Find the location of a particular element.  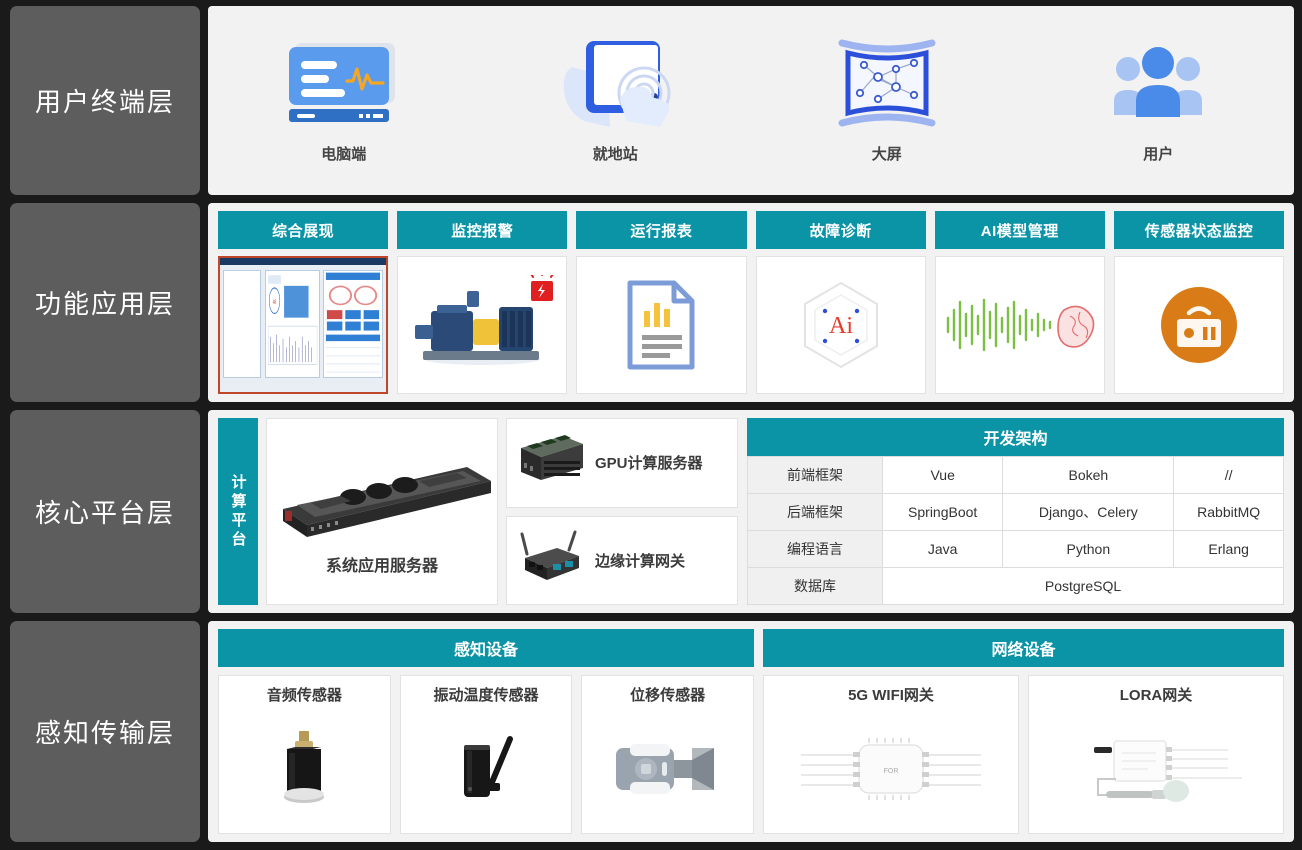

side-server-column: GPU计算服务器 边缘计算网关 is located at coordinates (622, 512).